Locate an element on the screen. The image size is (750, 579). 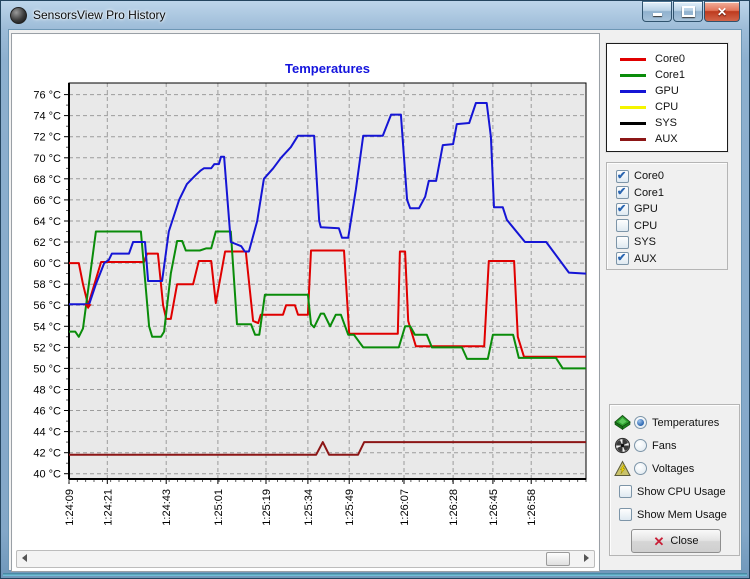
legend-item: Core0 is located at coordinates (667, 59).